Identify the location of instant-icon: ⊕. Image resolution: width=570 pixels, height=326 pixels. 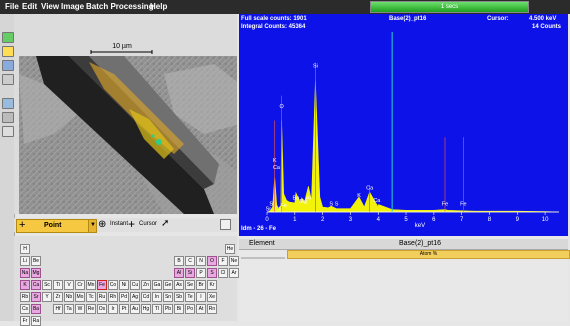
(102, 224).